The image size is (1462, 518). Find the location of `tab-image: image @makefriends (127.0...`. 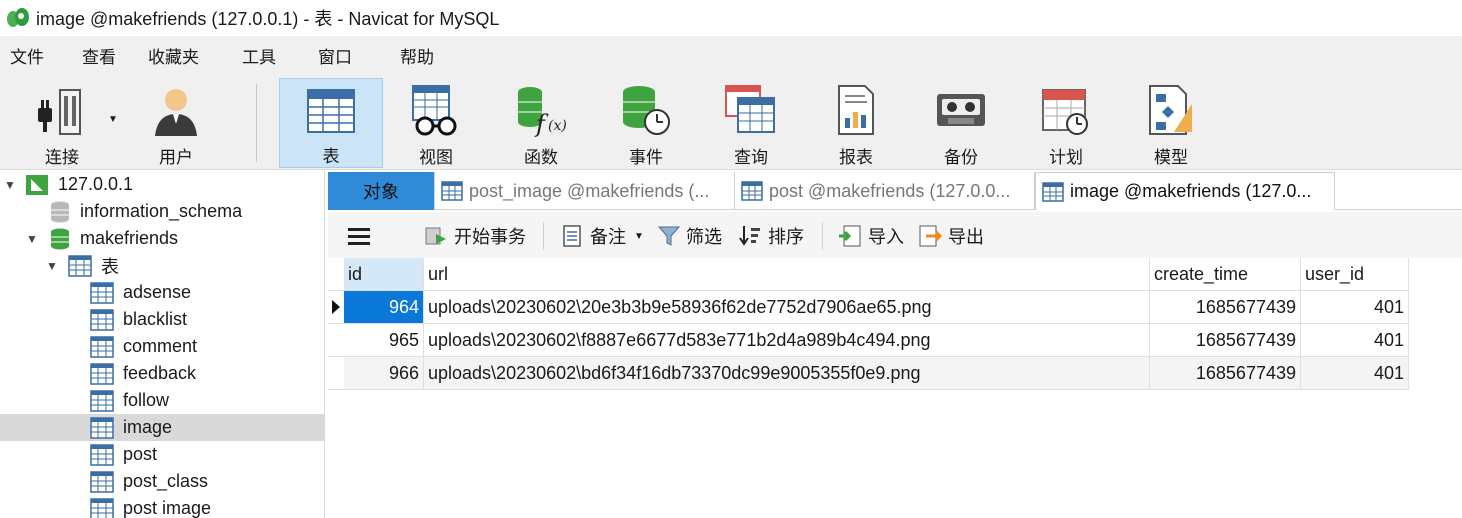

tab-image: image @makefriends (127.0... is located at coordinates (1185, 191).